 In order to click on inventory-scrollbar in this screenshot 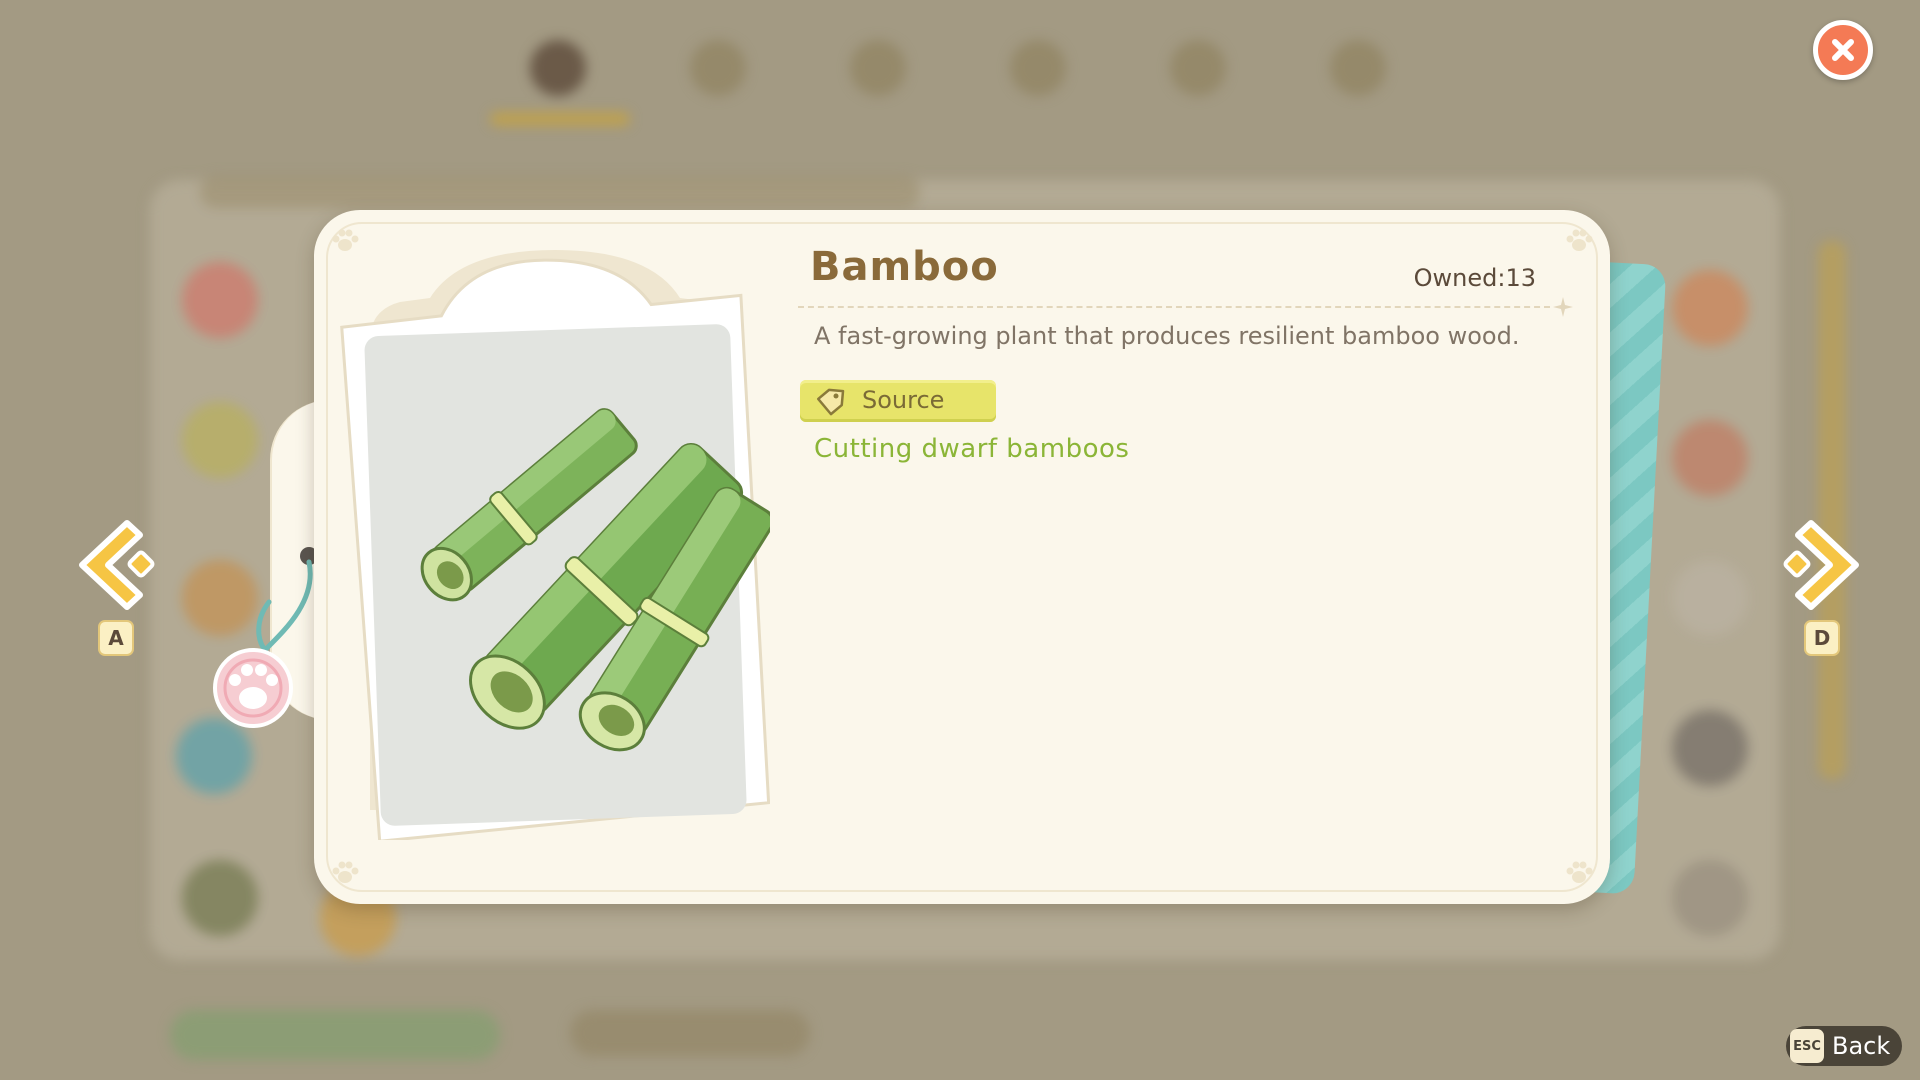, I will do `click(1832, 510)`.